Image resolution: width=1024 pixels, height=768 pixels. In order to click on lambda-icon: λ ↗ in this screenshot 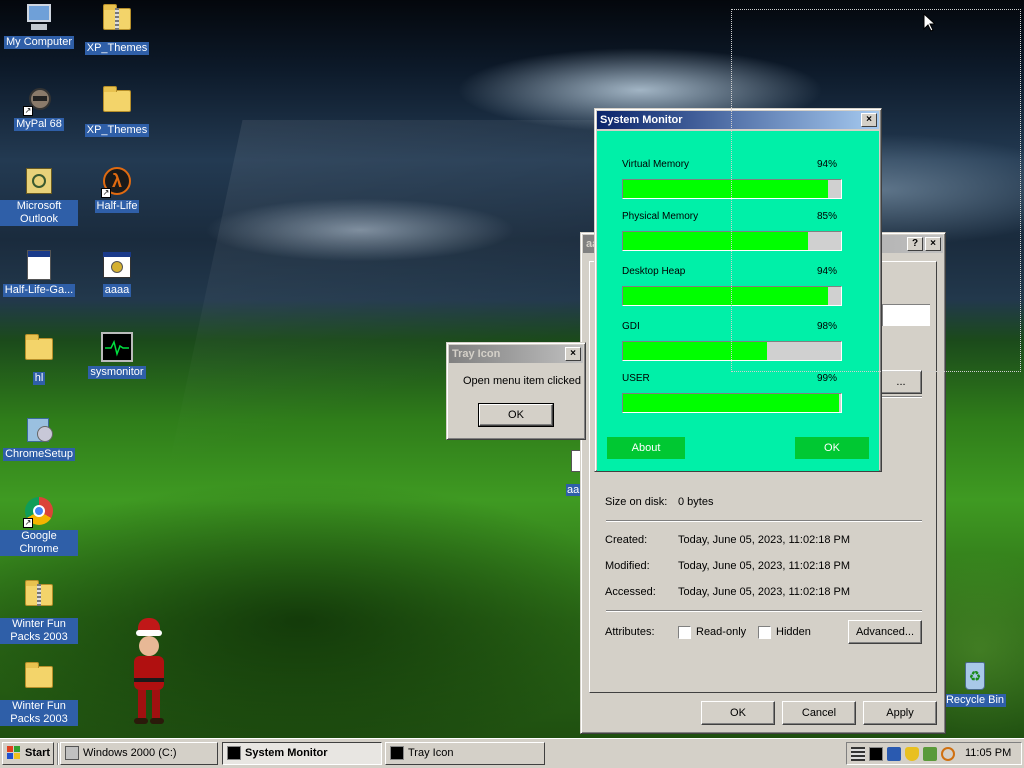, I will do `click(117, 182)`.